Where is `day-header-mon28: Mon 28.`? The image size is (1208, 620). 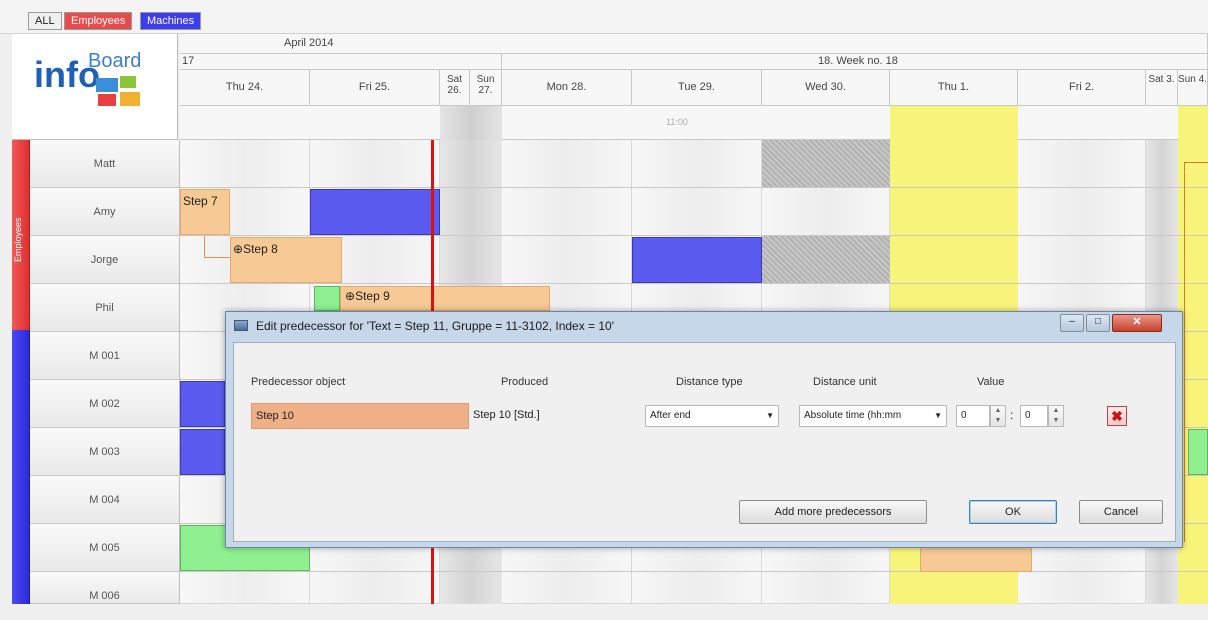
day-header-mon28: Mon 28. is located at coordinates (567, 88).